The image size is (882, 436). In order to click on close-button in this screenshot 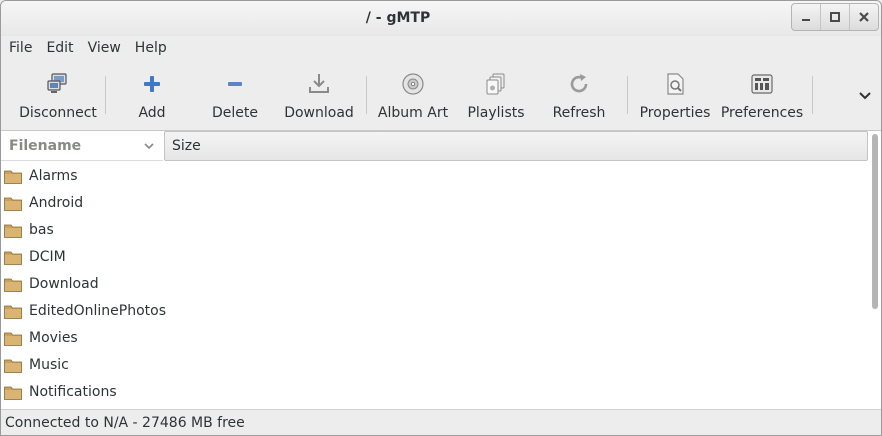, I will do `click(863, 17)`.